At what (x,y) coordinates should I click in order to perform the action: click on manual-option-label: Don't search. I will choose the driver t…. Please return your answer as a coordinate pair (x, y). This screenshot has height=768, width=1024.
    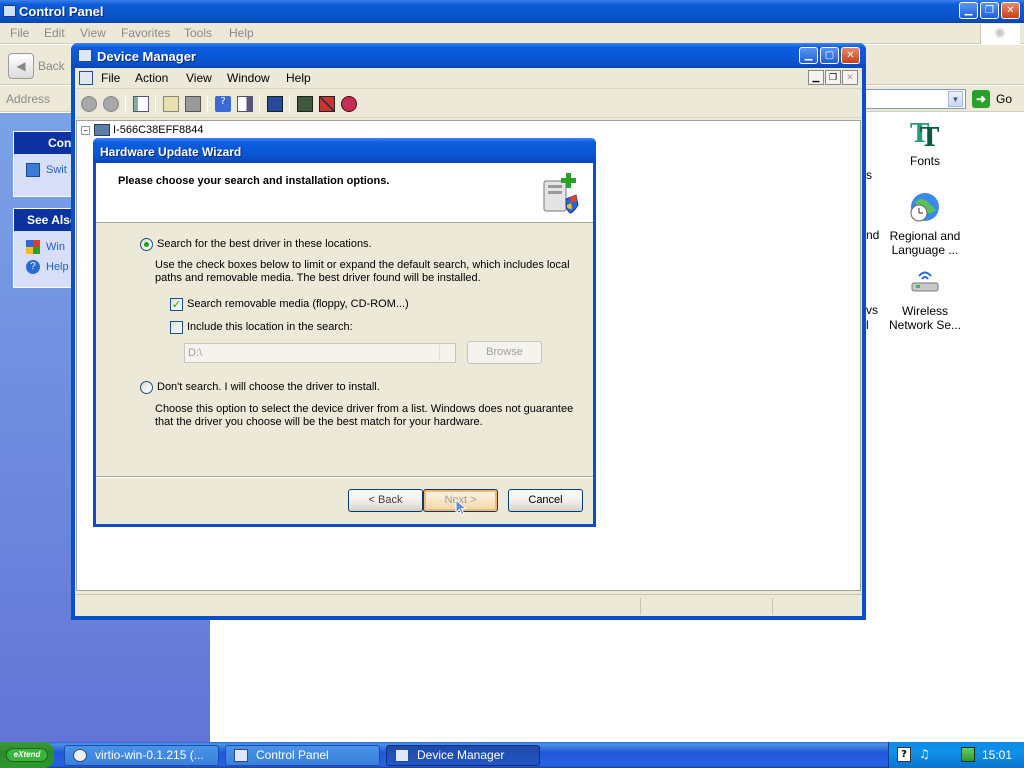
    Looking at the image, I should click on (268, 387).